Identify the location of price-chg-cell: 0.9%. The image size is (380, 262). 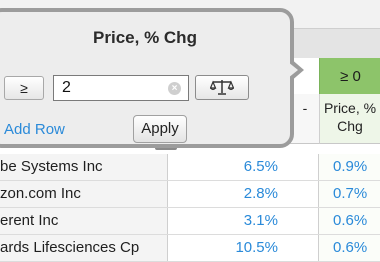
(349, 167).